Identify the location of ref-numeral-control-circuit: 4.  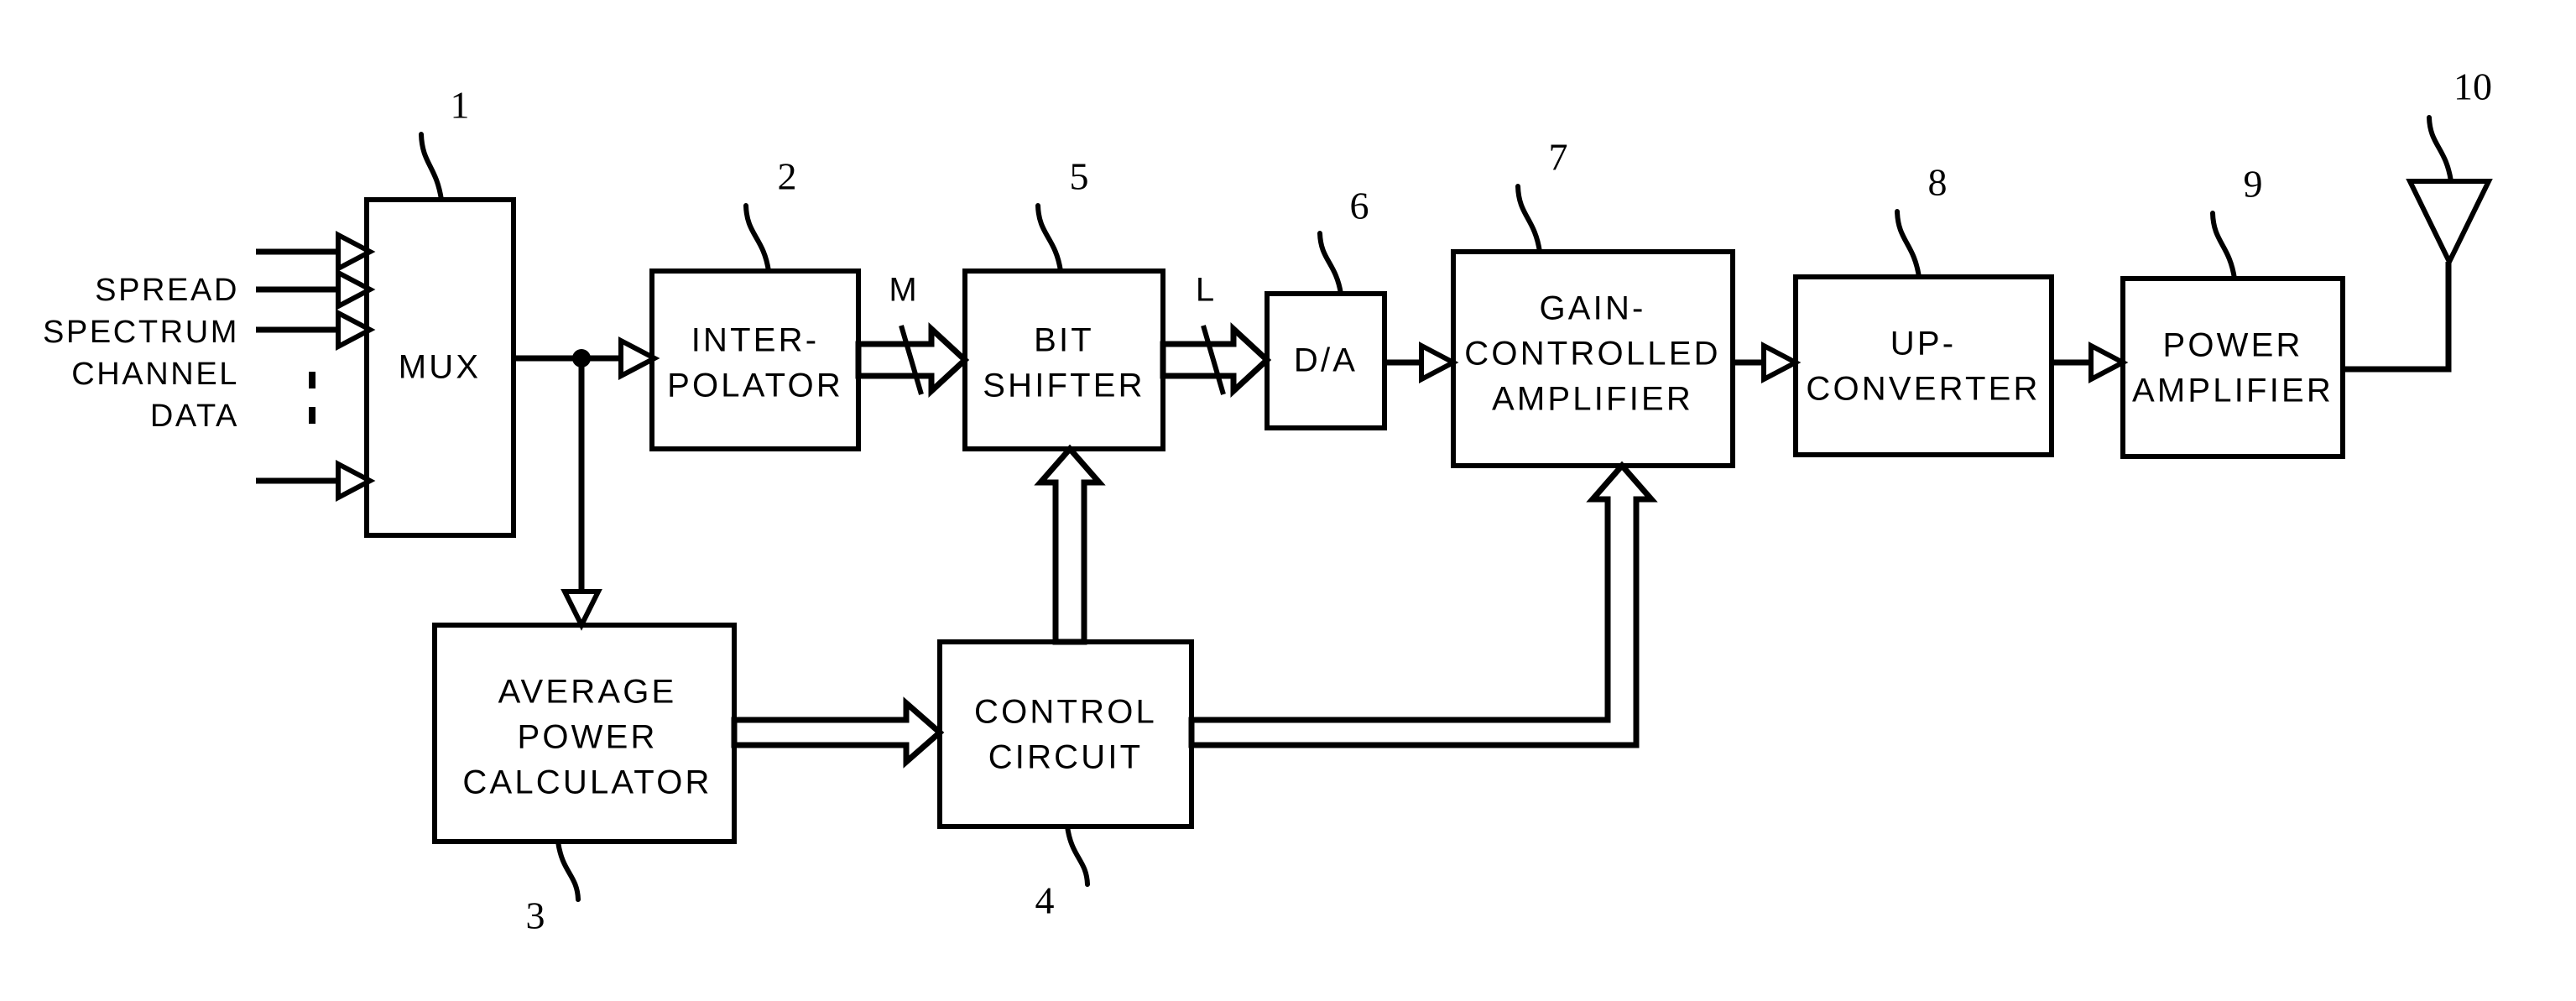
(1045, 901).